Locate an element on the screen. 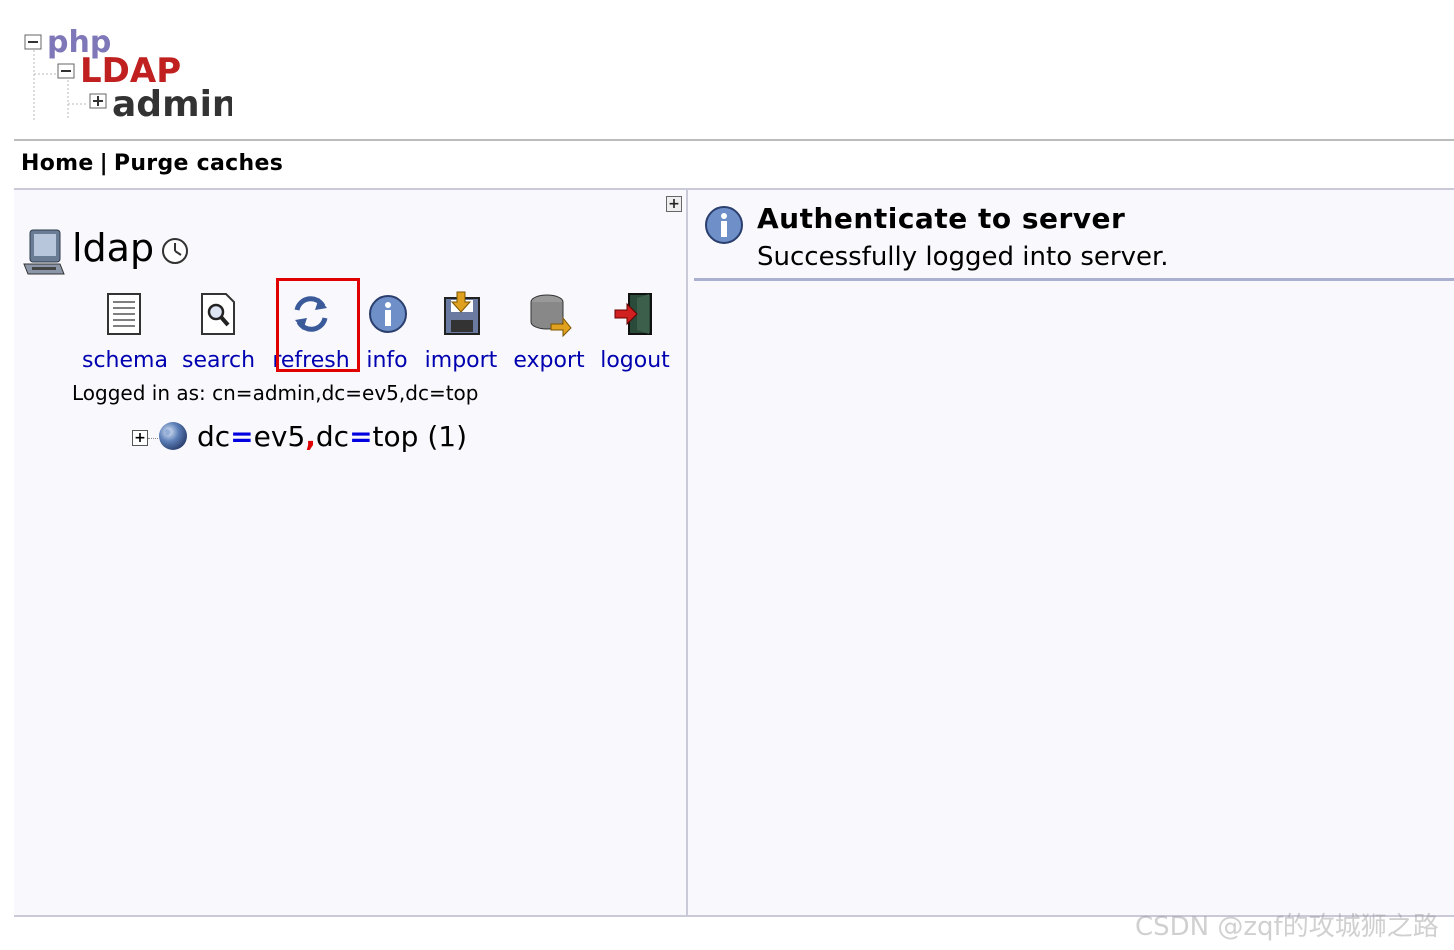  home-link: Home is located at coordinates (57, 163).